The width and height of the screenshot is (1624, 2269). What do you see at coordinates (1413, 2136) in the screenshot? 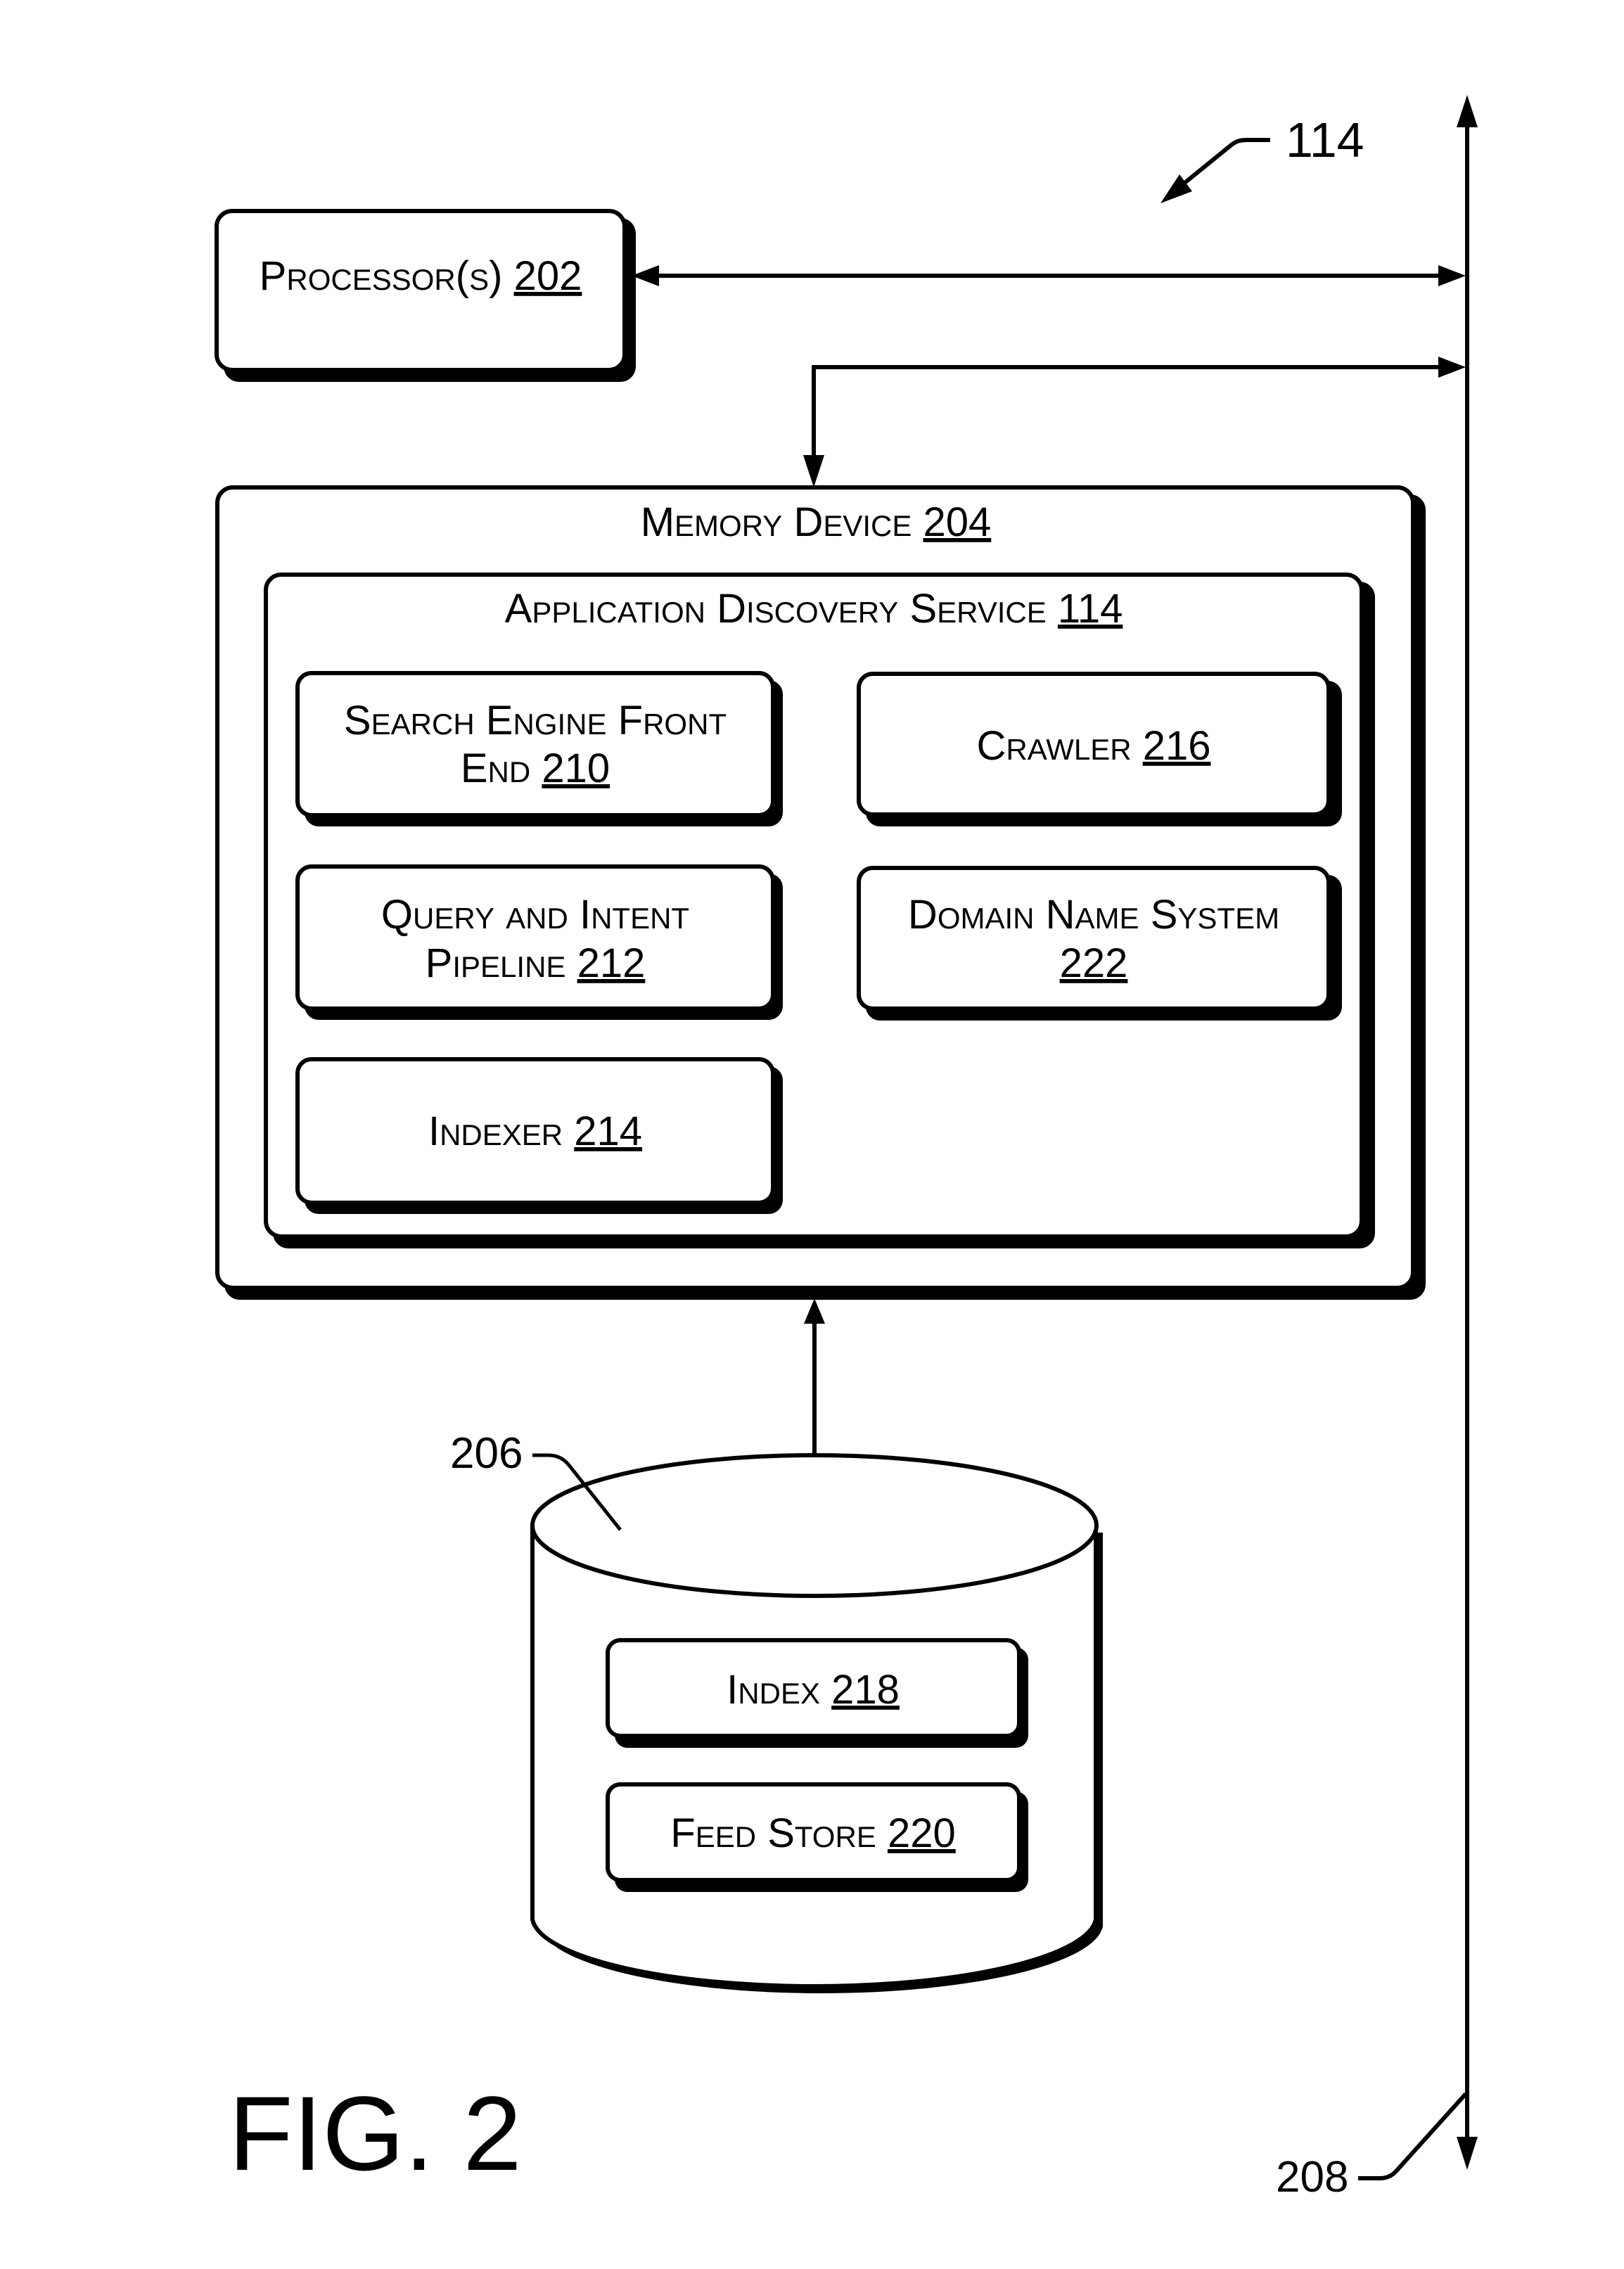
I see `bus-leader-line` at bounding box center [1413, 2136].